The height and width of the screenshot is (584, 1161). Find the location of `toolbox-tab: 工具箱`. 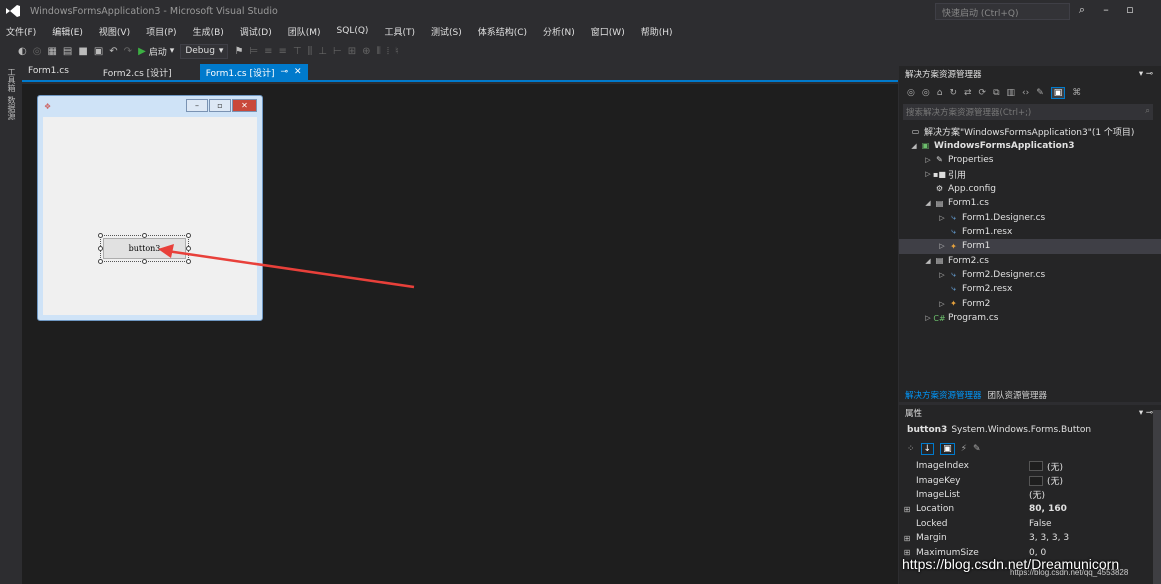

toolbox-tab: 工具箱 is located at coordinates (11, 80).